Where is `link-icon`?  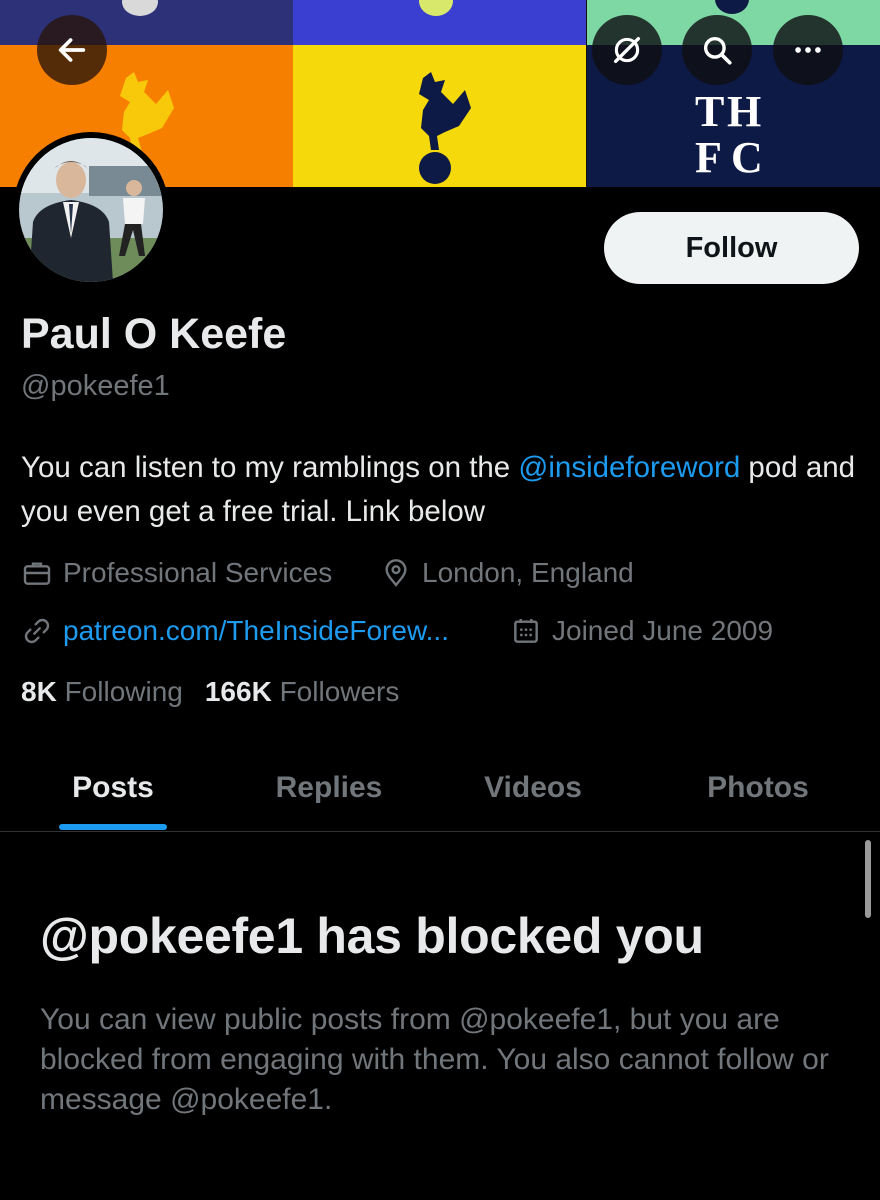
link-icon is located at coordinates (37, 631).